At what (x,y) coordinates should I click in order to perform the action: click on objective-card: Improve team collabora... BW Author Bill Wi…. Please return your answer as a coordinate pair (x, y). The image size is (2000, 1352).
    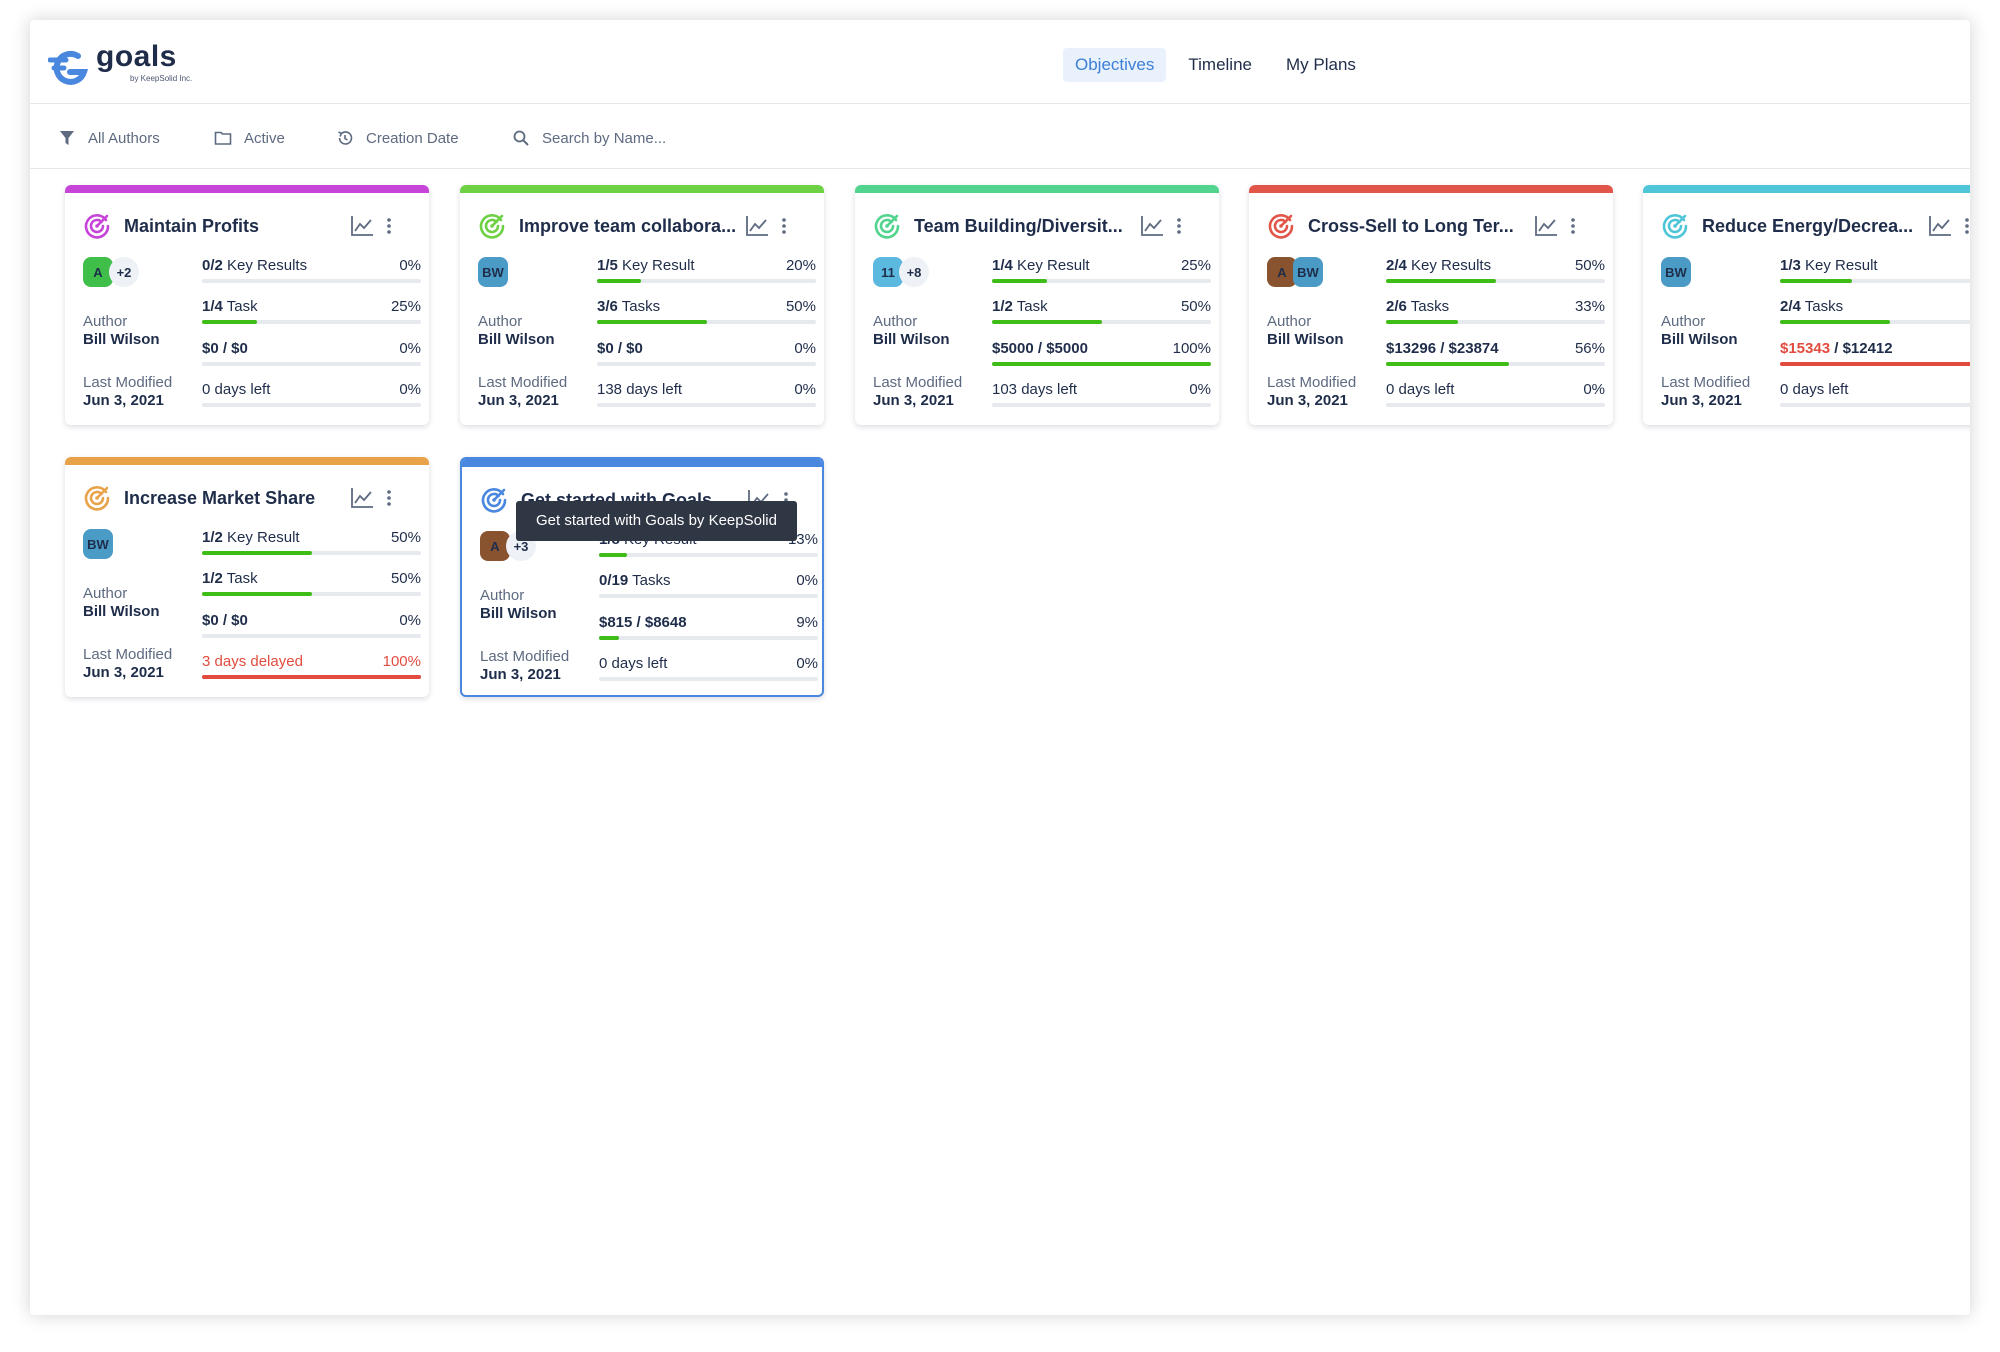
    Looking at the image, I should click on (642, 305).